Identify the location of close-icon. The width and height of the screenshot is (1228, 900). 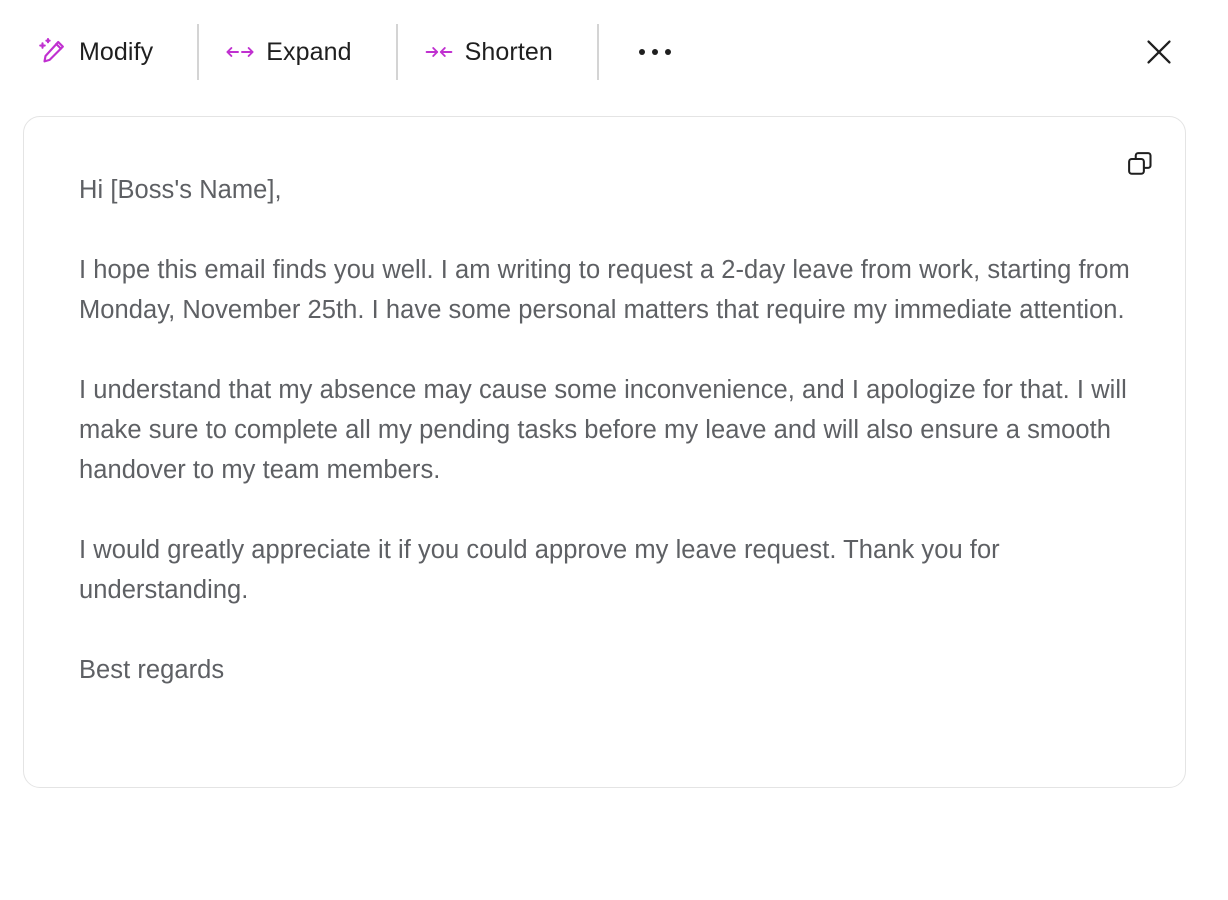
(1159, 52).